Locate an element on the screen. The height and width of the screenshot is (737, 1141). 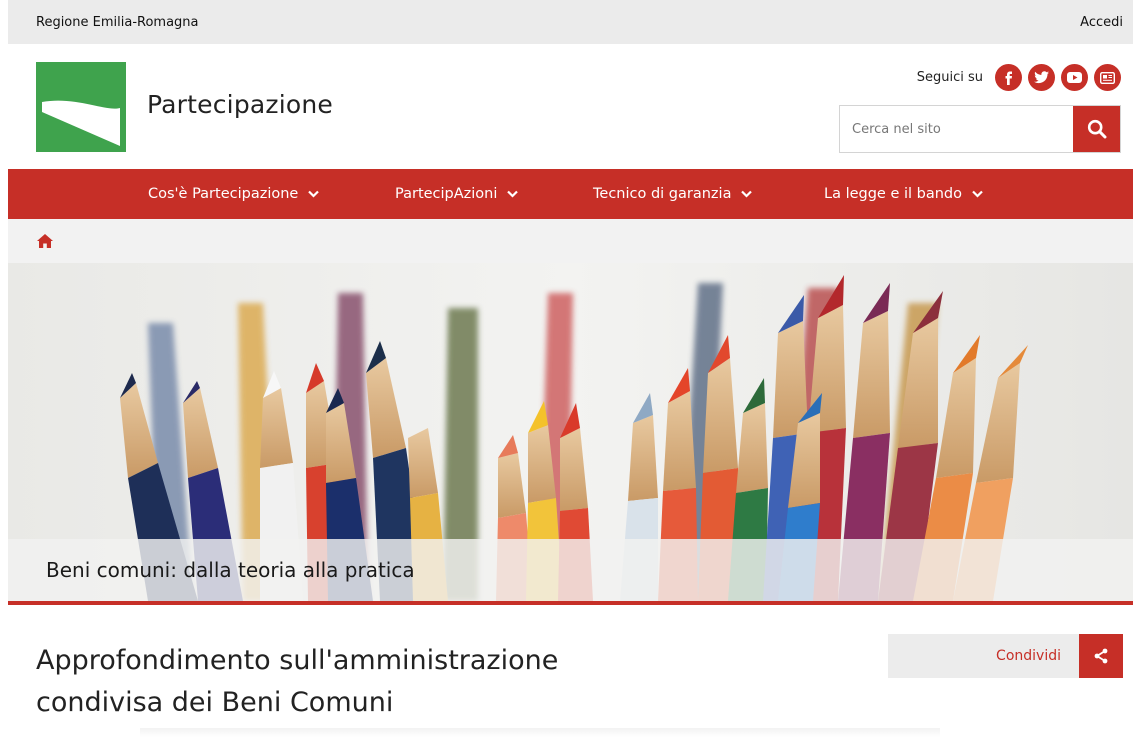
nav-item-la-legge-e-il-bando: La legge e il bando is located at coordinates (903, 194).